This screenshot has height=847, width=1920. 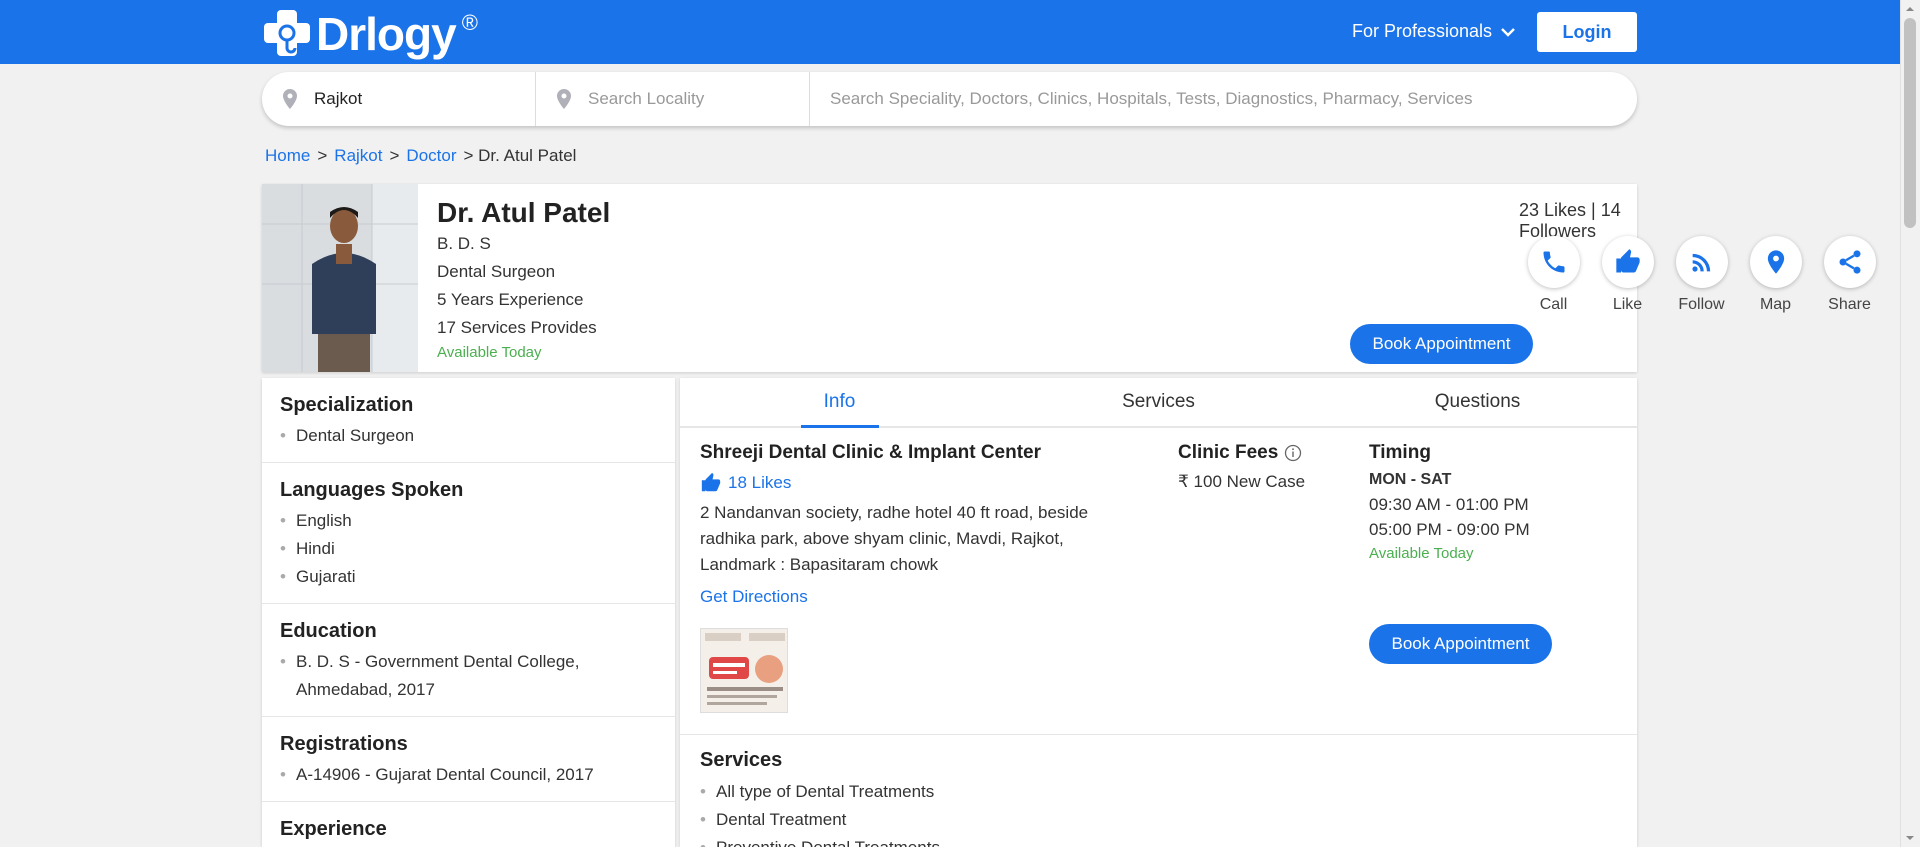 What do you see at coordinates (328, 631) in the screenshot?
I see `section-title: Education` at bounding box center [328, 631].